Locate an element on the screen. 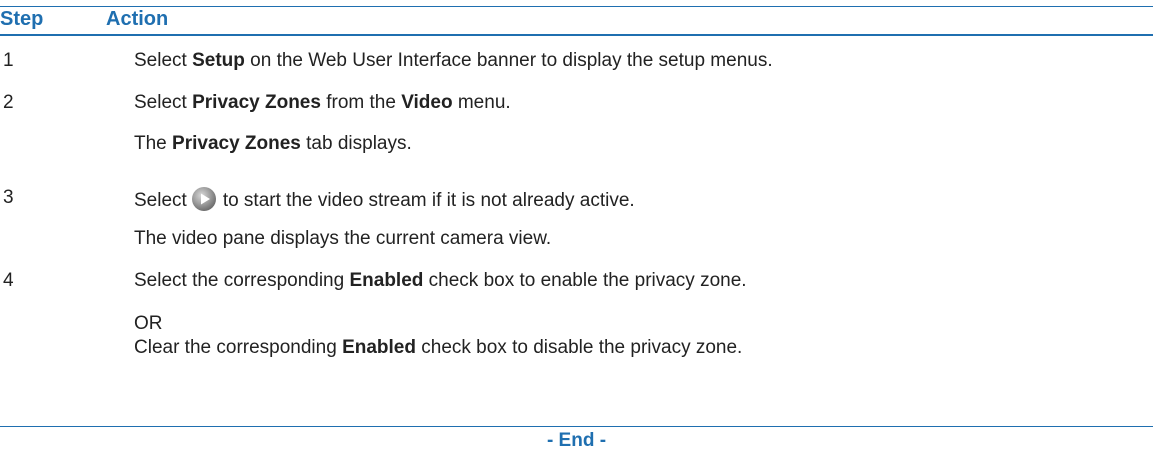 The height and width of the screenshot is (459, 1153). text-run: check box to disable the privacy zone. is located at coordinates (579, 347).